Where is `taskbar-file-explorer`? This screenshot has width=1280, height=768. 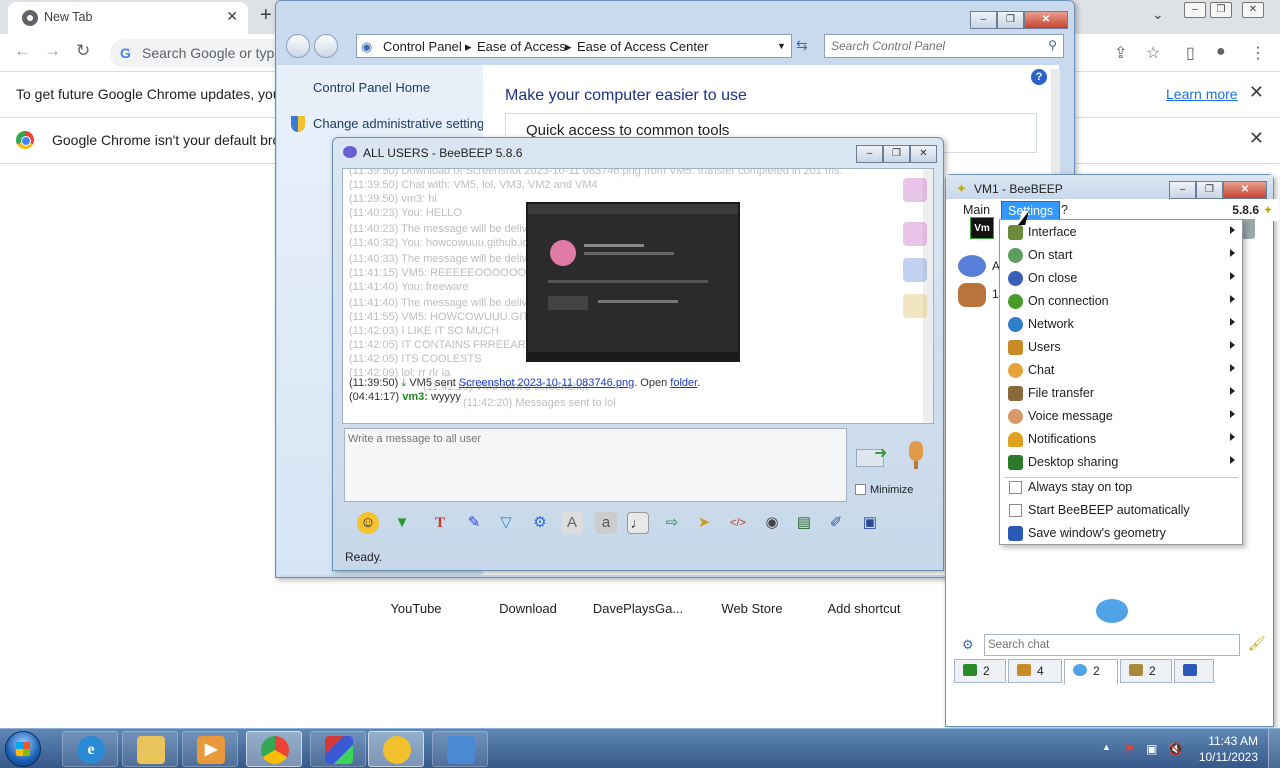 taskbar-file-explorer is located at coordinates (150, 749).